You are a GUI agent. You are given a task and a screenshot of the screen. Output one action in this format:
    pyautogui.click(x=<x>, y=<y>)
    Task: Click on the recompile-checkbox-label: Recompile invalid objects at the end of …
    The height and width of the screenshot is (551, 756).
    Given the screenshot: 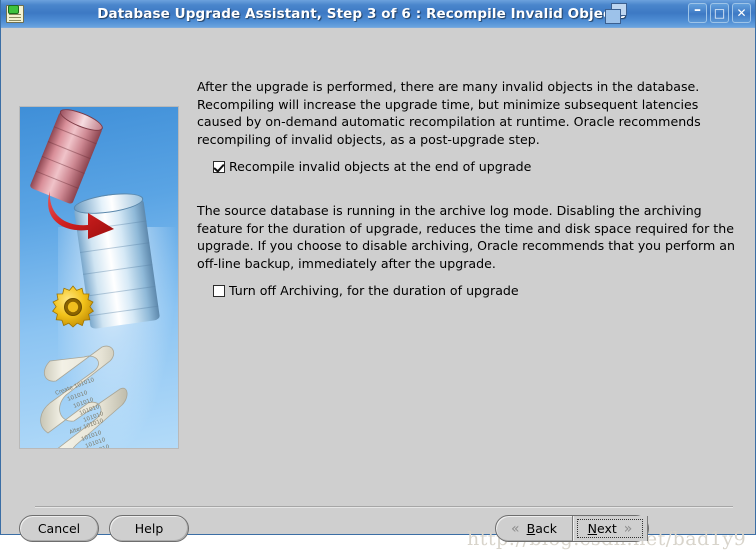 What is the action you would take?
    pyautogui.click(x=380, y=166)
    